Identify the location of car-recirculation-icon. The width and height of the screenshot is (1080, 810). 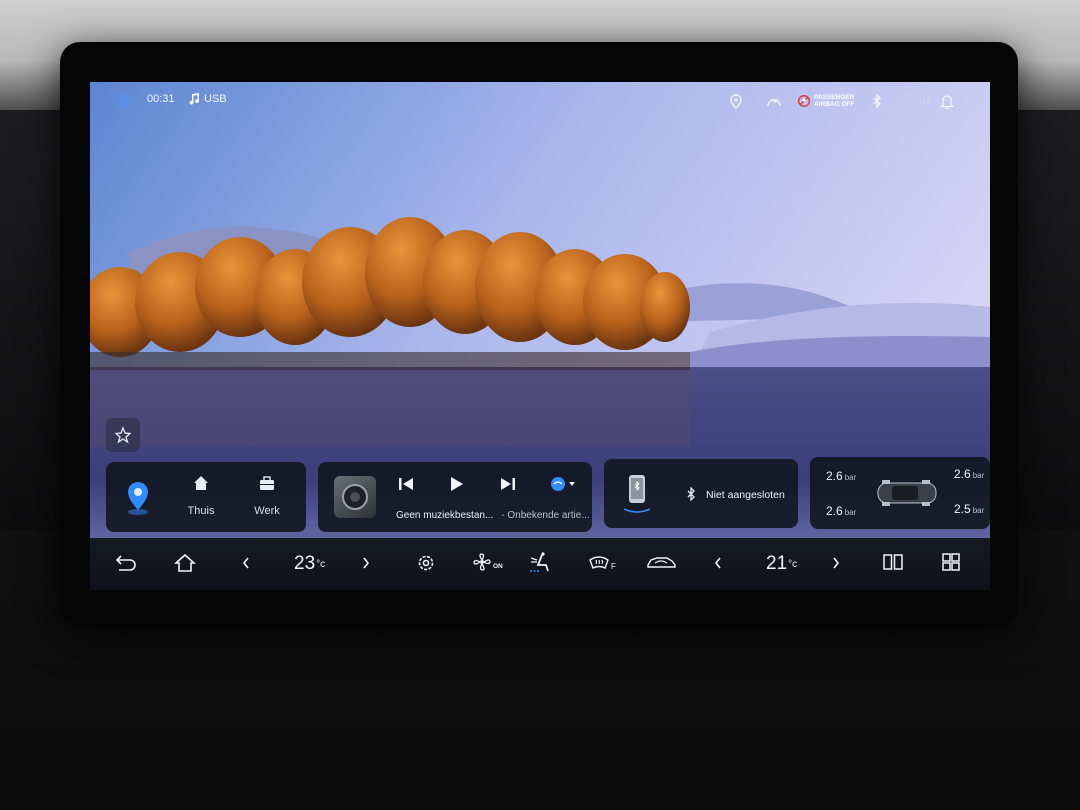
(661, 562).